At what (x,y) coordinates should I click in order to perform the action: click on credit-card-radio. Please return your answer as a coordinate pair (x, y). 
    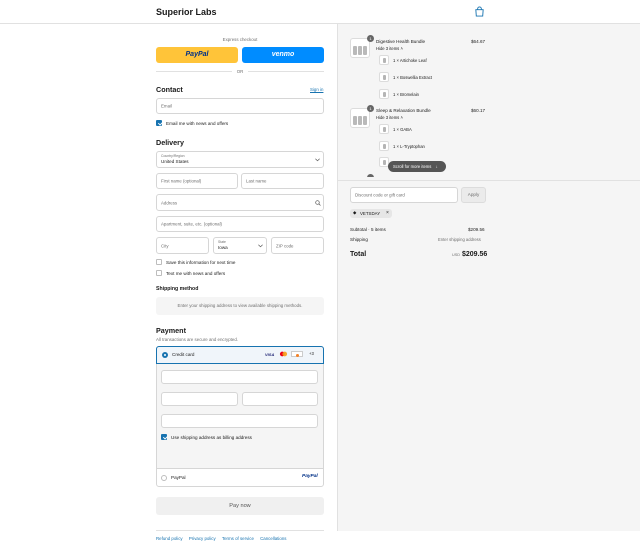
    Looking at the image, I should click on (165, 355).